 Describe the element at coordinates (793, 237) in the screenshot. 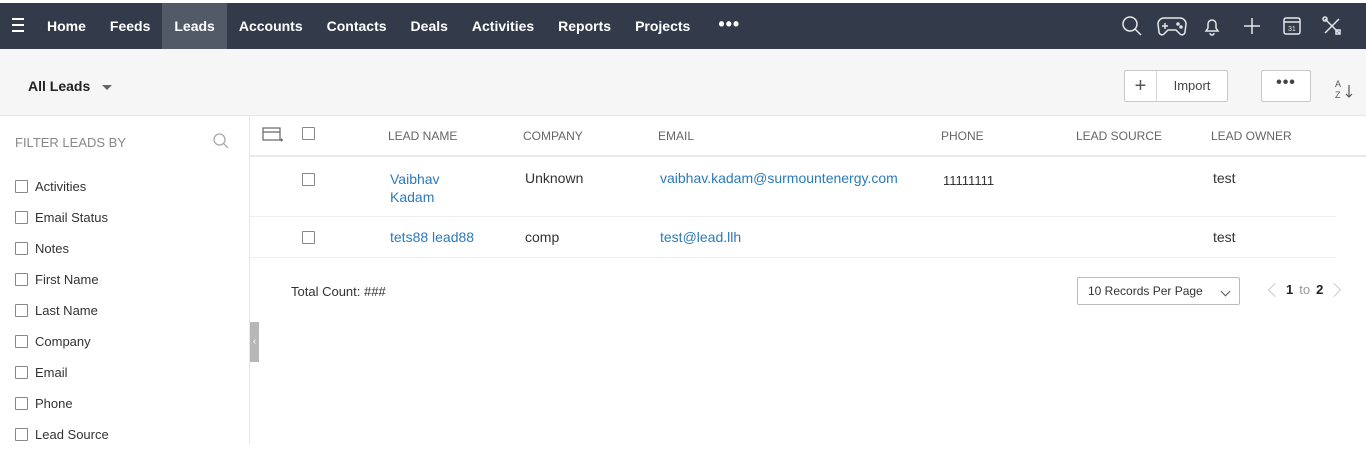

I see `table-row: tets88 lead88 comp test@lead.llh test` at that location.